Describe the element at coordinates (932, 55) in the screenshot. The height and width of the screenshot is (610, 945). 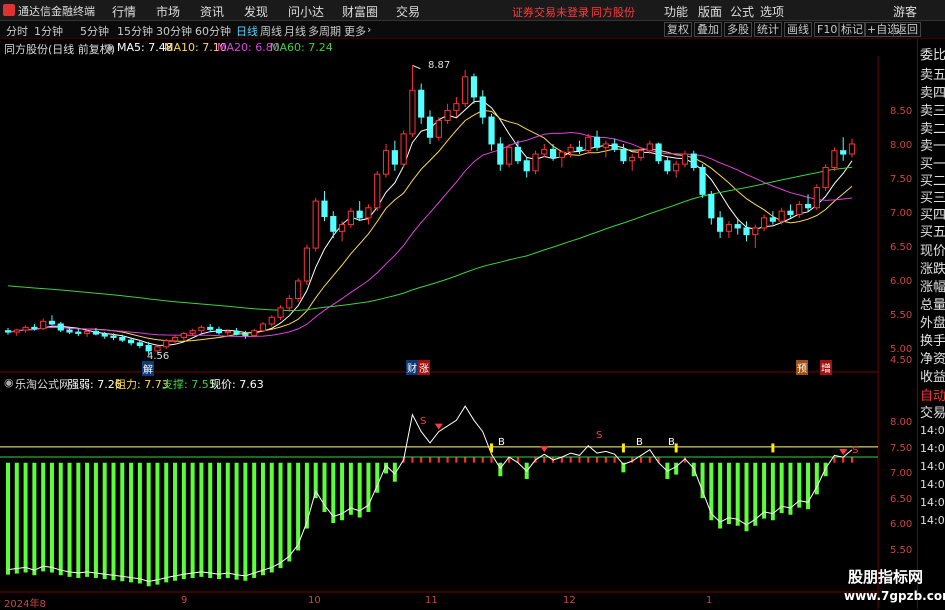
I see `sidebar-item-weibi: 委比` at that location.